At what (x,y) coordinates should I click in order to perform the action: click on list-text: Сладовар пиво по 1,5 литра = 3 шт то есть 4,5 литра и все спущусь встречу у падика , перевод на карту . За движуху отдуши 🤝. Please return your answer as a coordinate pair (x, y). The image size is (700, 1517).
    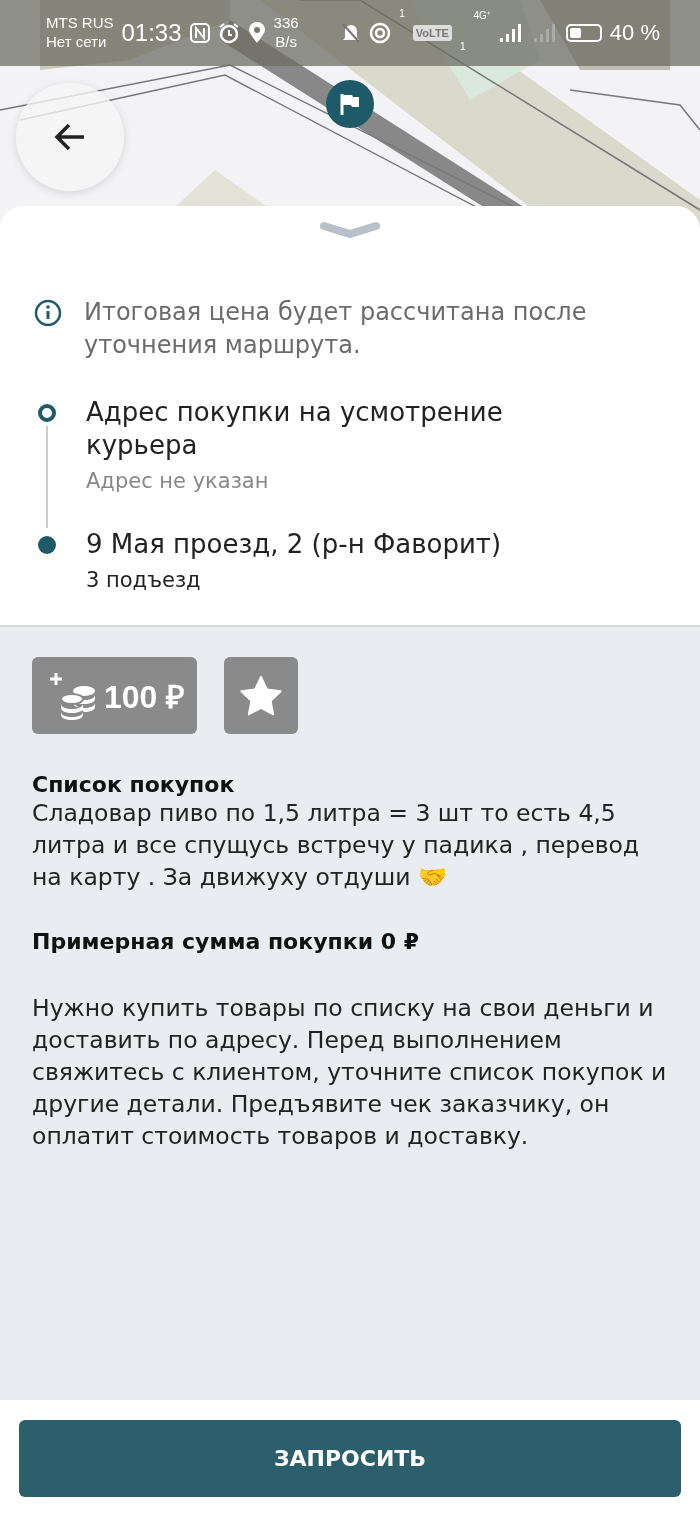
    Looking at the image, I should click on (336, 845).